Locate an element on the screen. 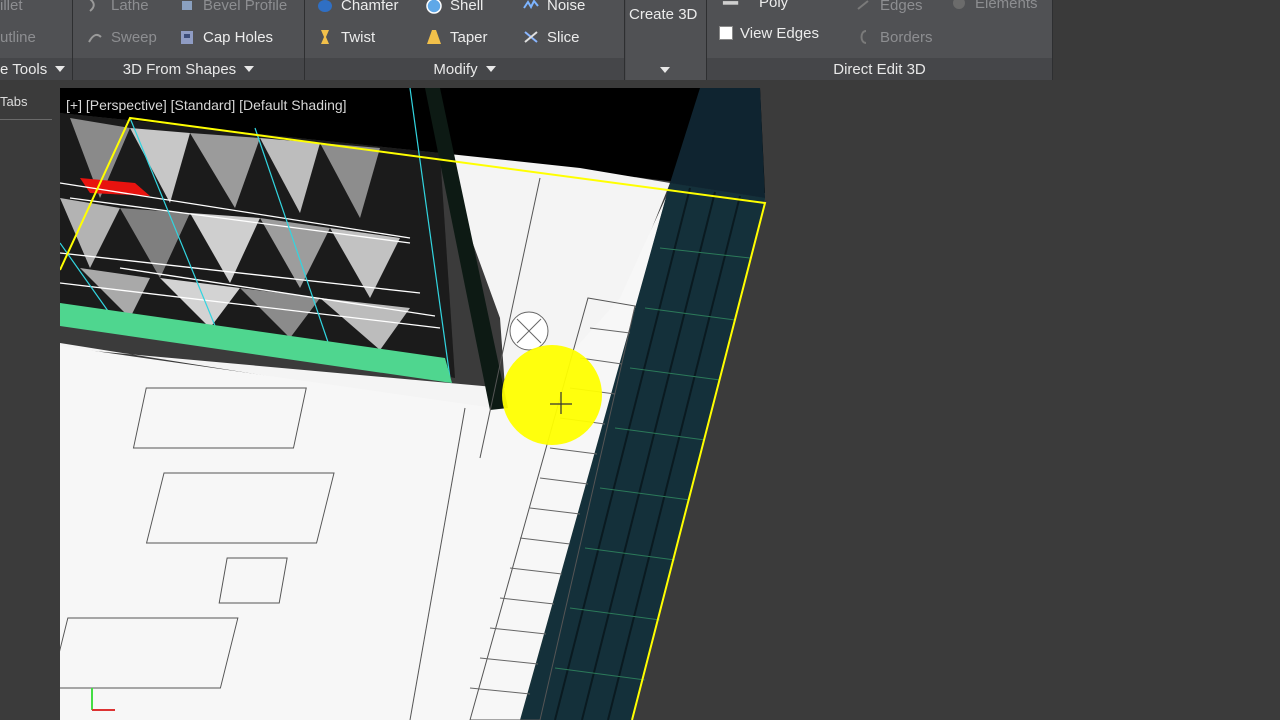  view-edges-toggle: View Edges is located at coordinates (769, 33).